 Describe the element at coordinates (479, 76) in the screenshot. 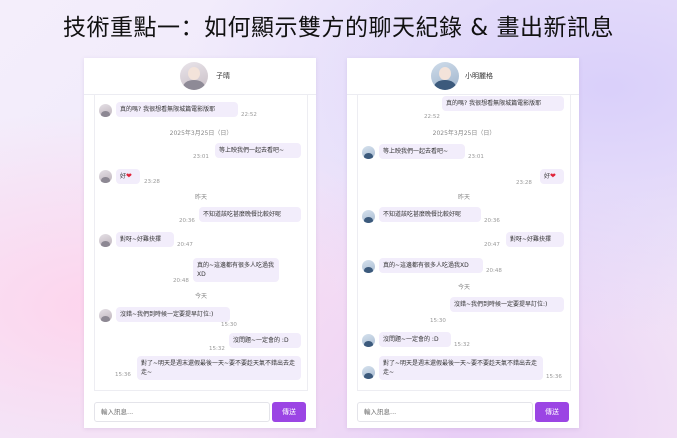

I see `contact-name: 小明麗格` at that location.